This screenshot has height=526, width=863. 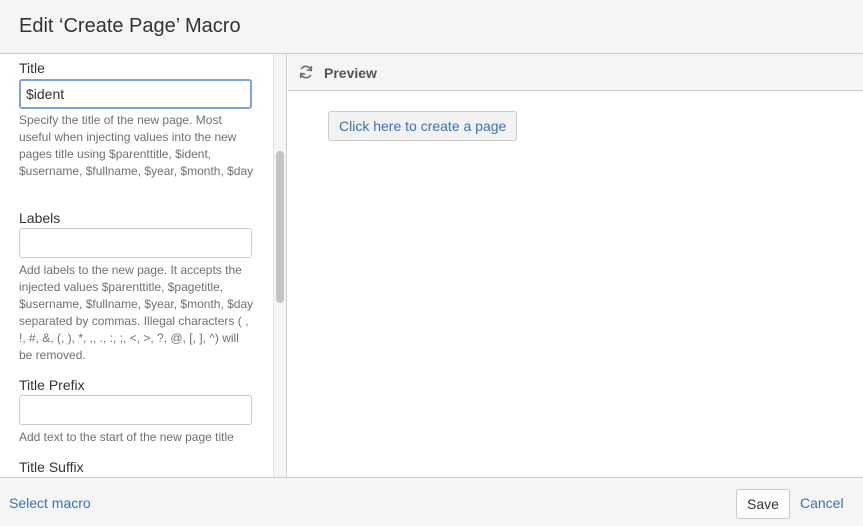 What do you see at coordinates (40, 218) in the screenshot?
I see `labels-label: Labels` at bounding box center [40, 218].